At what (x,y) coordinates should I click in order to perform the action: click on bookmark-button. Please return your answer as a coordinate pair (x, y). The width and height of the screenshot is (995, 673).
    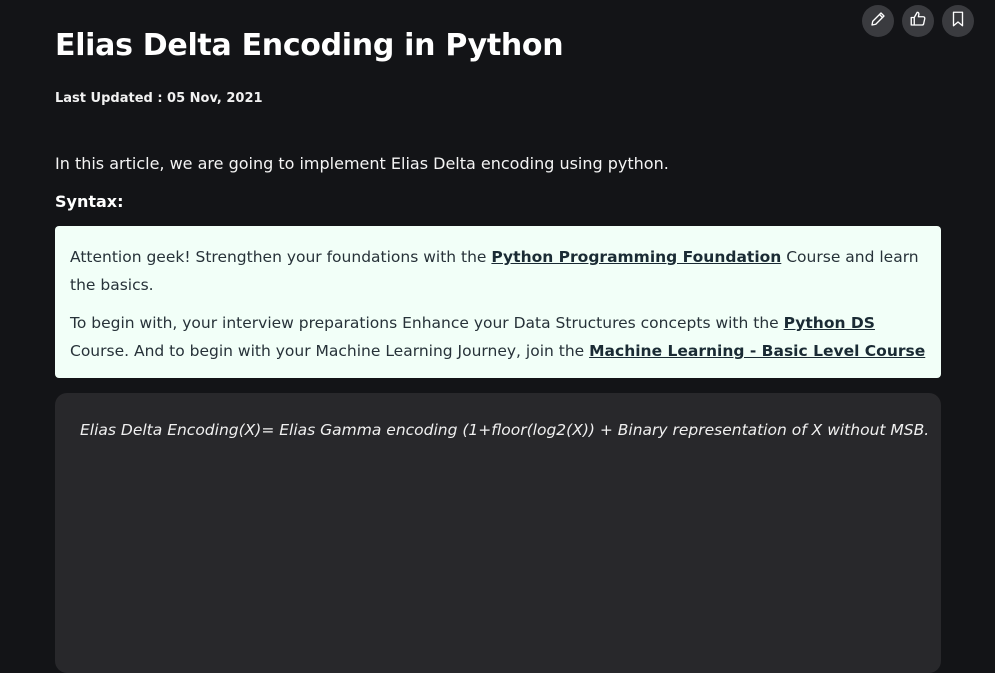
    Looking at the image, I should click on (958, 21).